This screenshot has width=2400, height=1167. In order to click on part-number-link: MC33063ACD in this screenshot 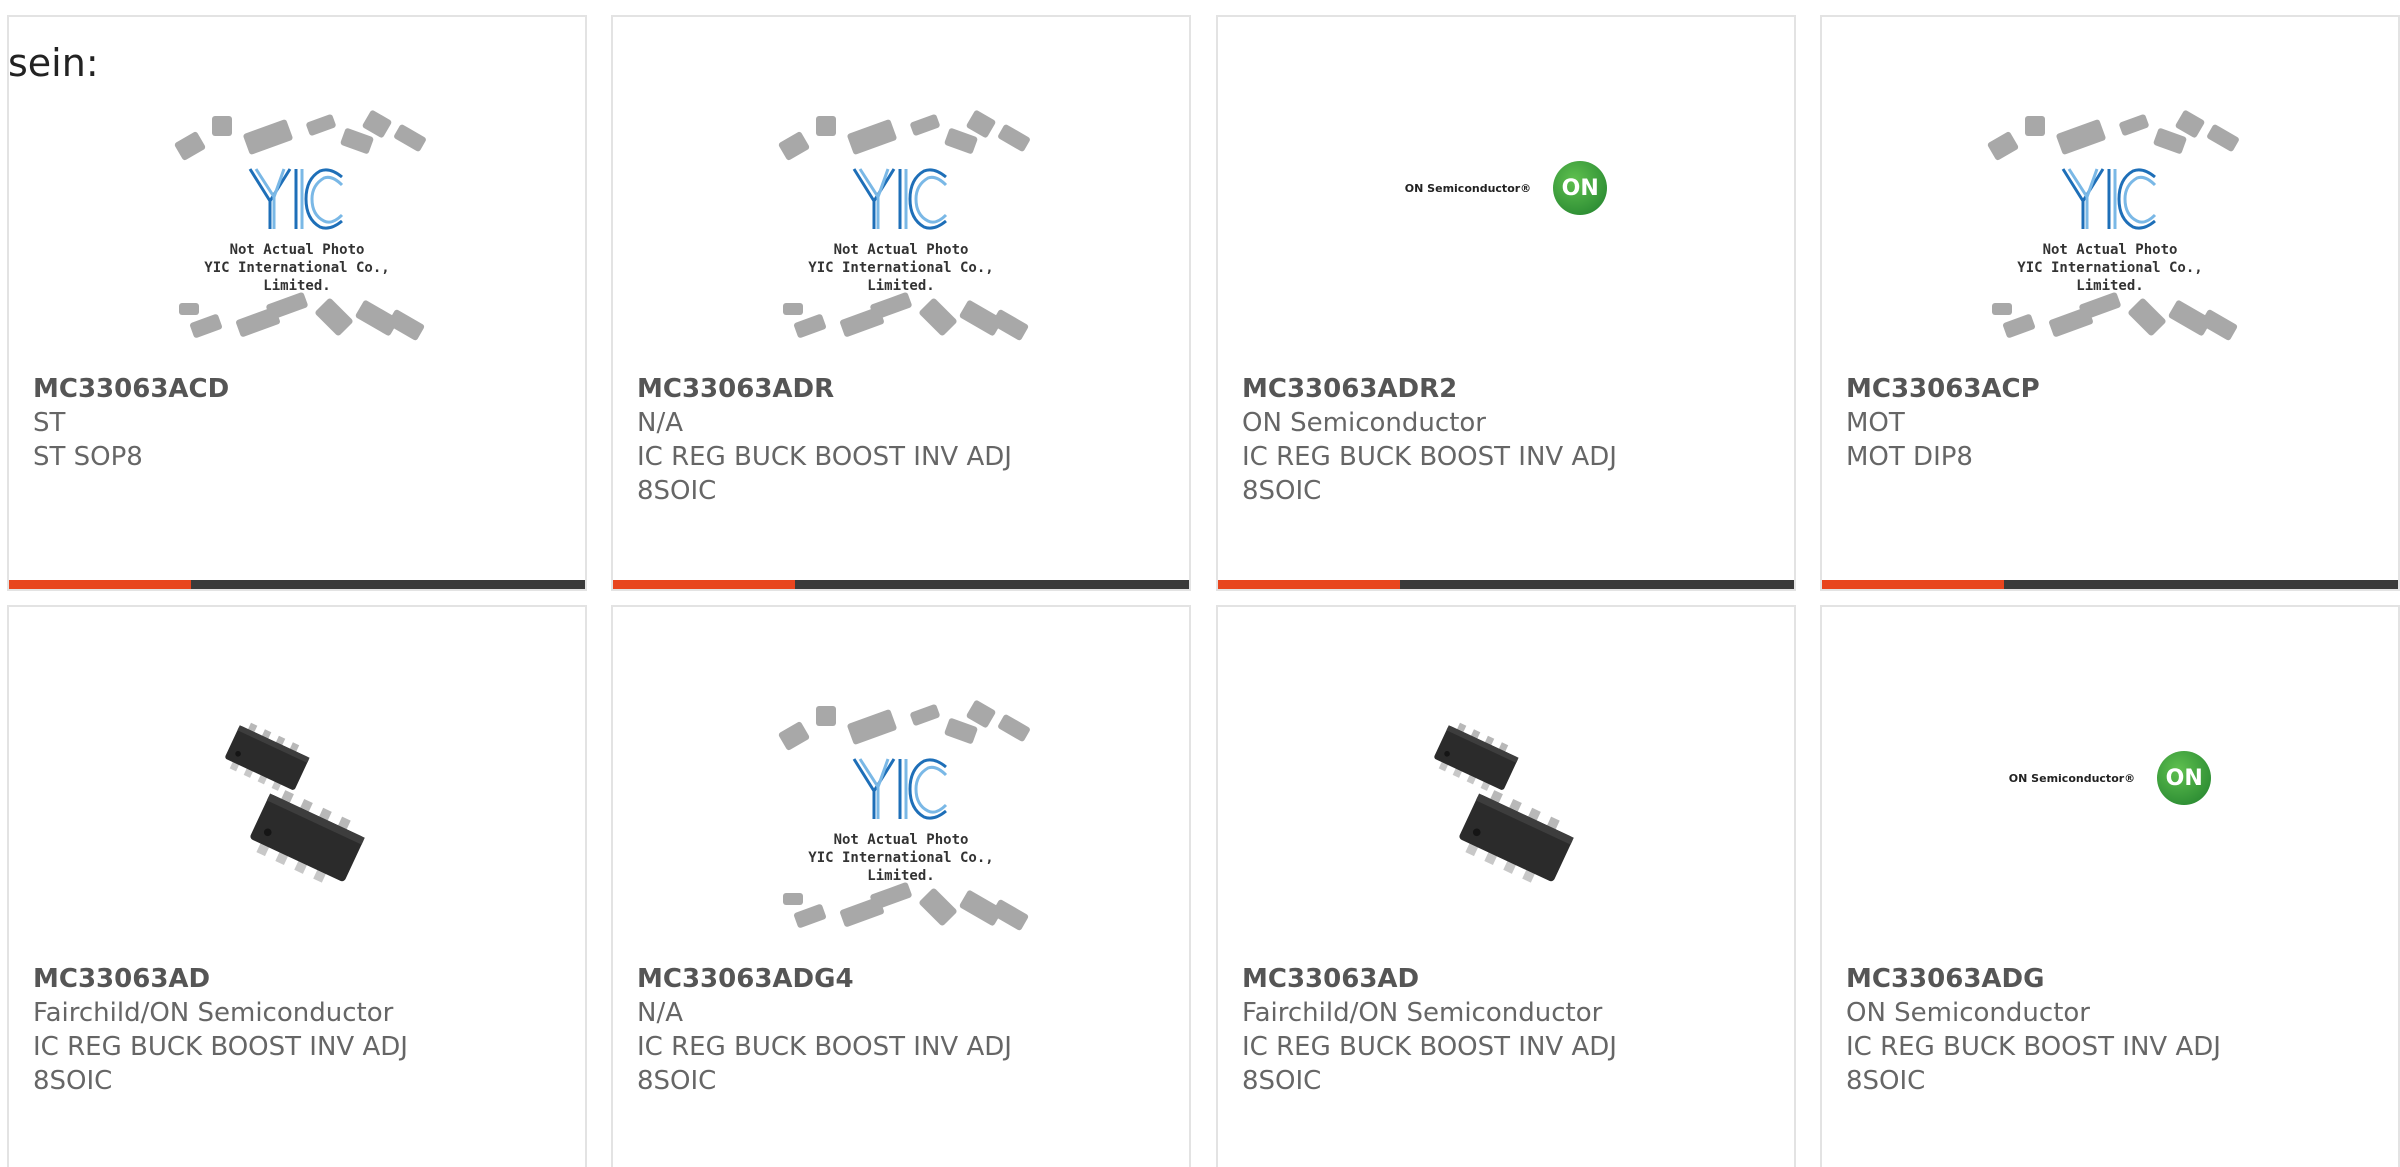, I will do `click(297, 389)`.